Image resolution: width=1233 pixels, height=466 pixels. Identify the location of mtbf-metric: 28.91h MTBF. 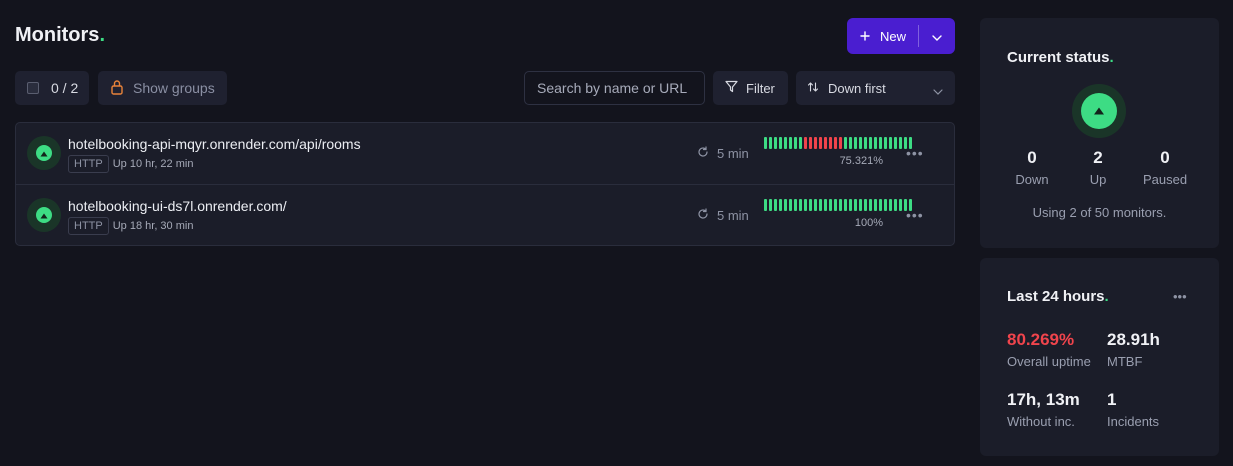
(1133, 349).